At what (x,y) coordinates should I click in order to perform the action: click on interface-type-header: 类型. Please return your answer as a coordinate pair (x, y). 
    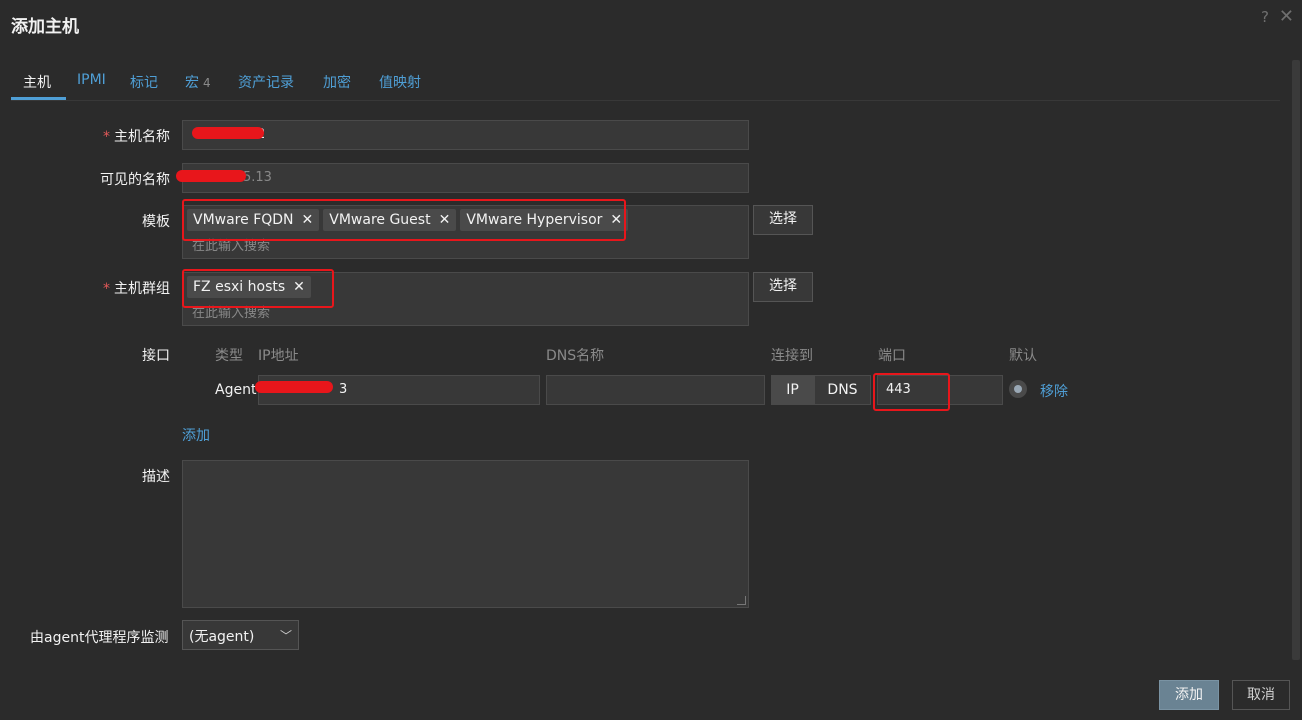
    Looking at the image, I should click on (229, 356).